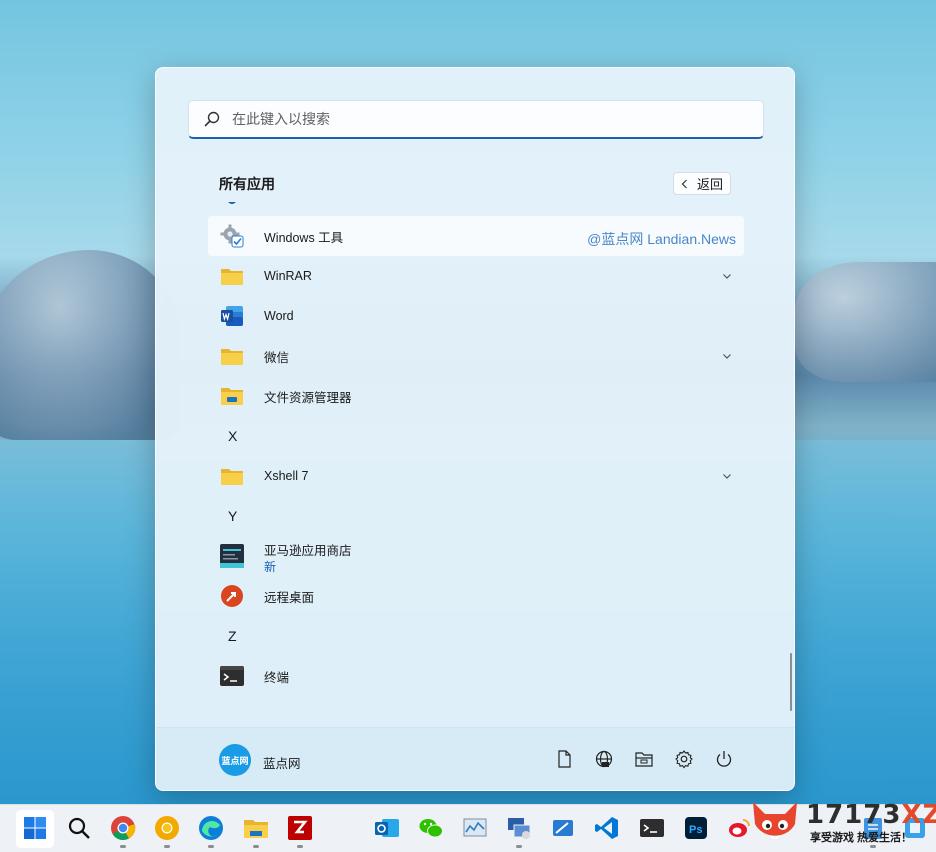 This screenshot has height=852, width=936. I want to click on brand-wordmark: 17173XZ, so click(871, 815).